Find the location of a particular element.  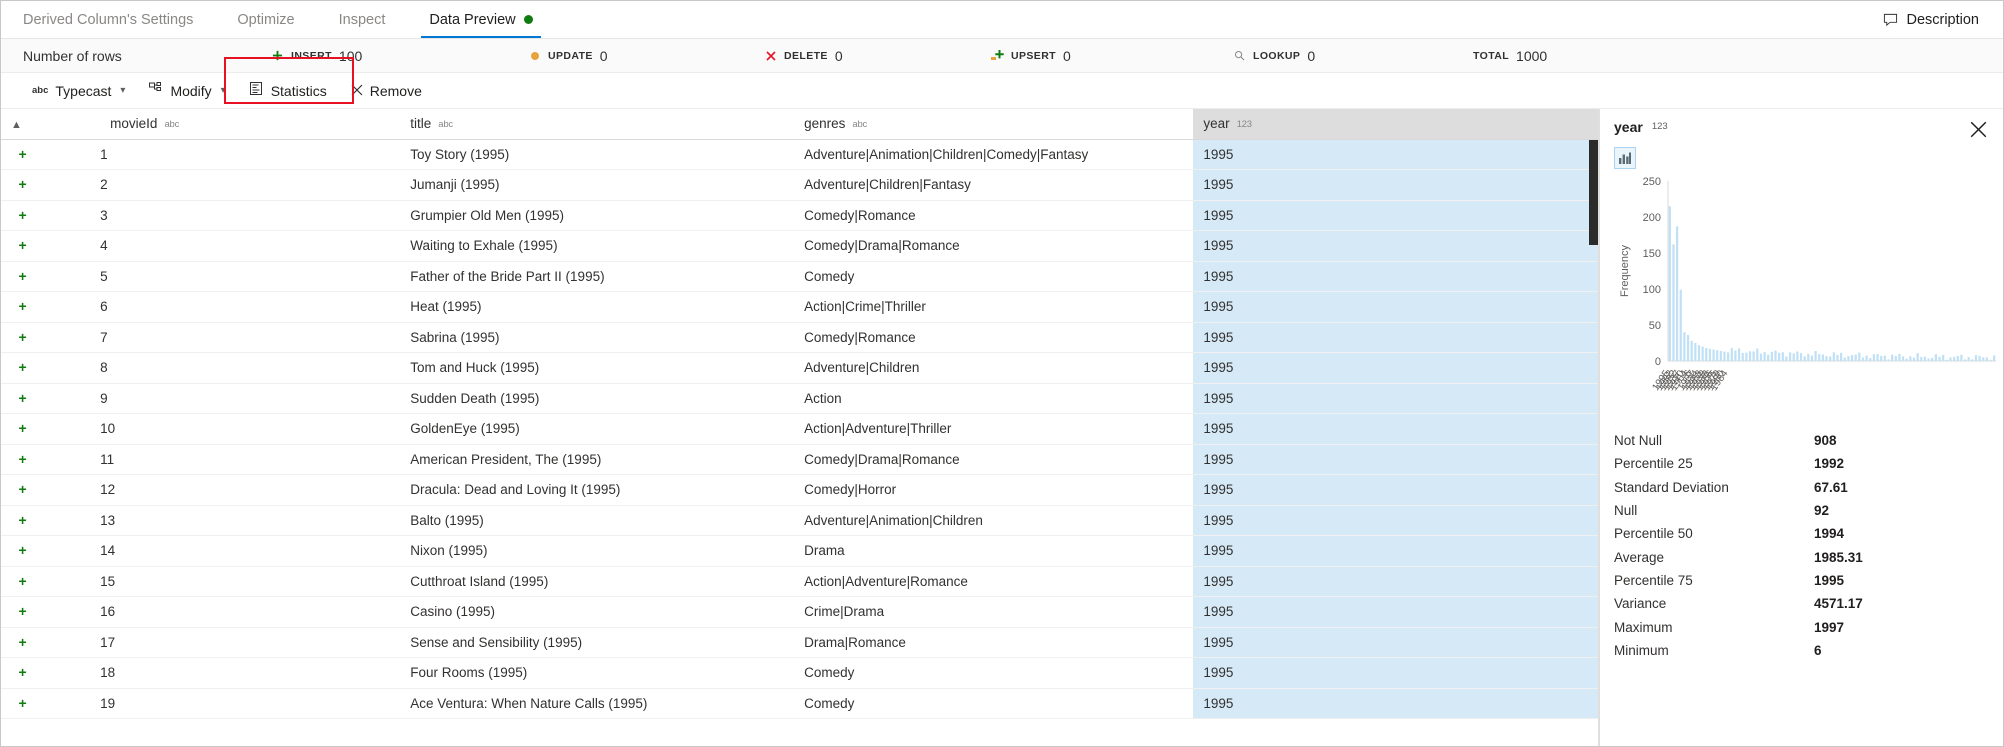

table-row: +7 Sabrina (1995) Comedy|Romance 1995 is located at coordinates (799, 337).